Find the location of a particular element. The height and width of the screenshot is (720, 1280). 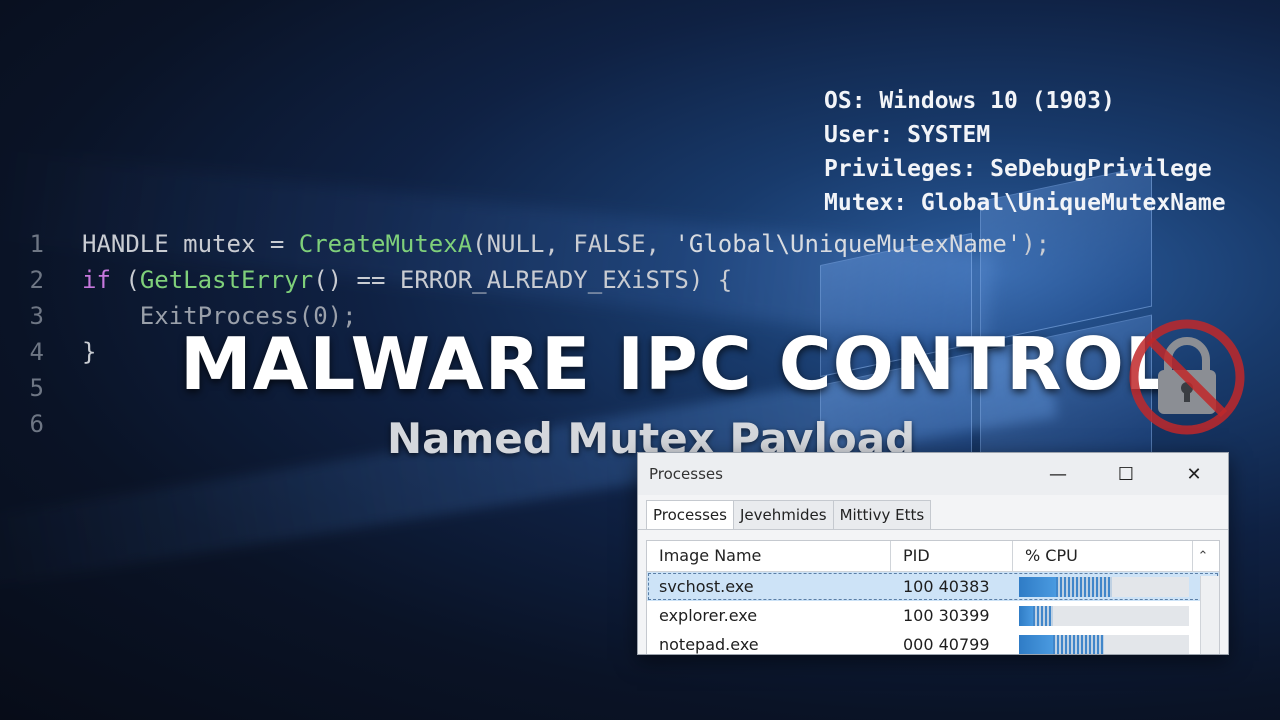

scroll-up-icon: ⌃ is located at coordinates (1203, 556).